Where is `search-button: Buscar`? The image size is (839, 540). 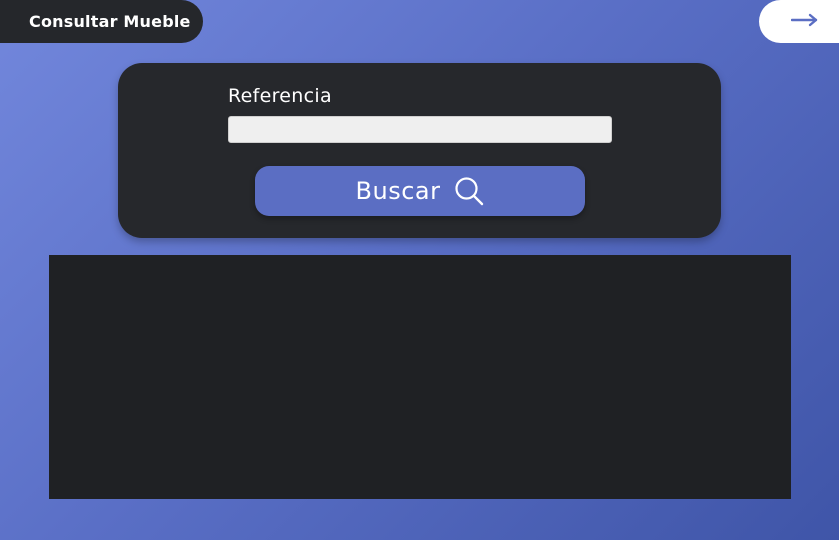
search-button: Buscar is located at coordinates (420, 191).